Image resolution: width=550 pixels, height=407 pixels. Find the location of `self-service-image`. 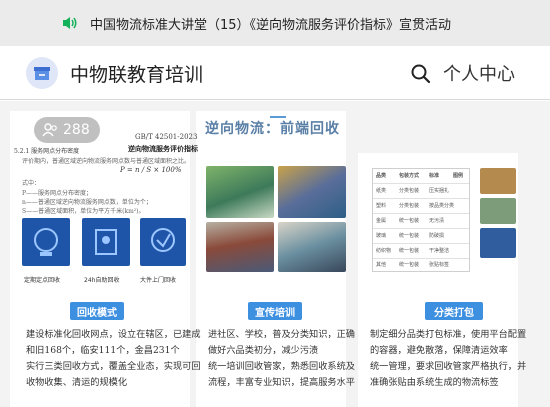

self-service-image is located at coordinates (106, 242).